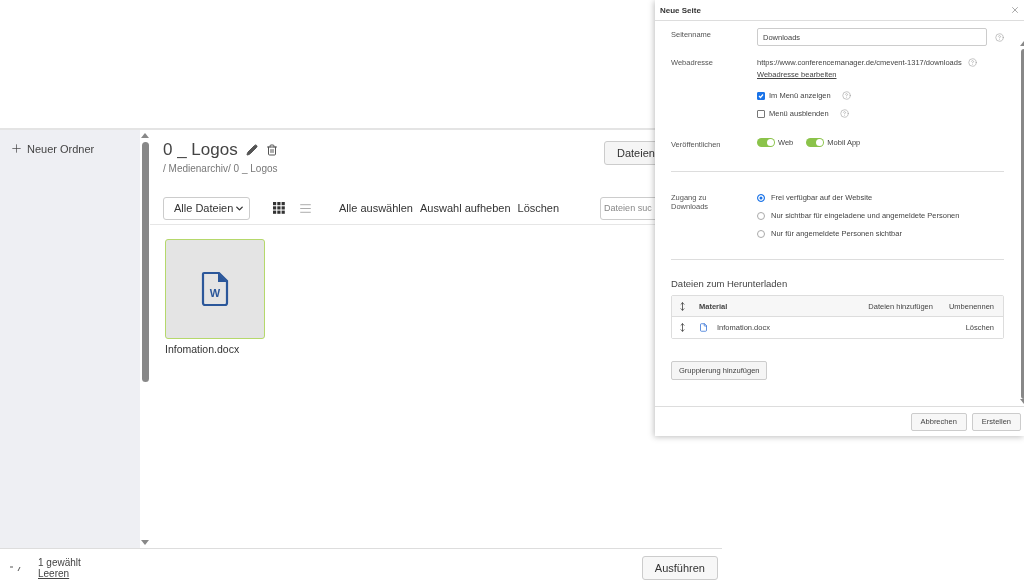  I want to click on selection-count: 1 gewählt, so click(59, 562).